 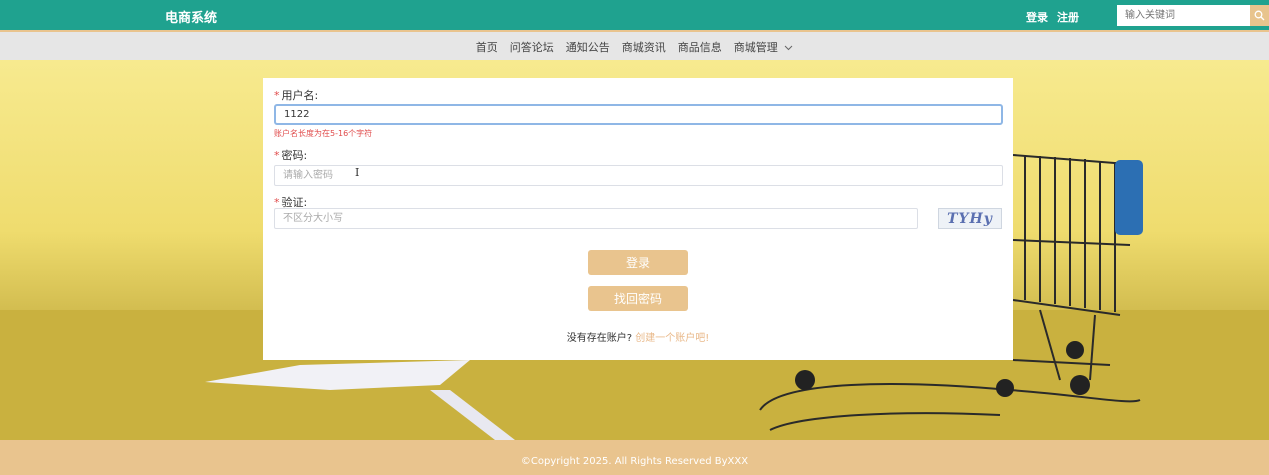 I want to click on login-link: 登录, so click(x=1037, y=17).